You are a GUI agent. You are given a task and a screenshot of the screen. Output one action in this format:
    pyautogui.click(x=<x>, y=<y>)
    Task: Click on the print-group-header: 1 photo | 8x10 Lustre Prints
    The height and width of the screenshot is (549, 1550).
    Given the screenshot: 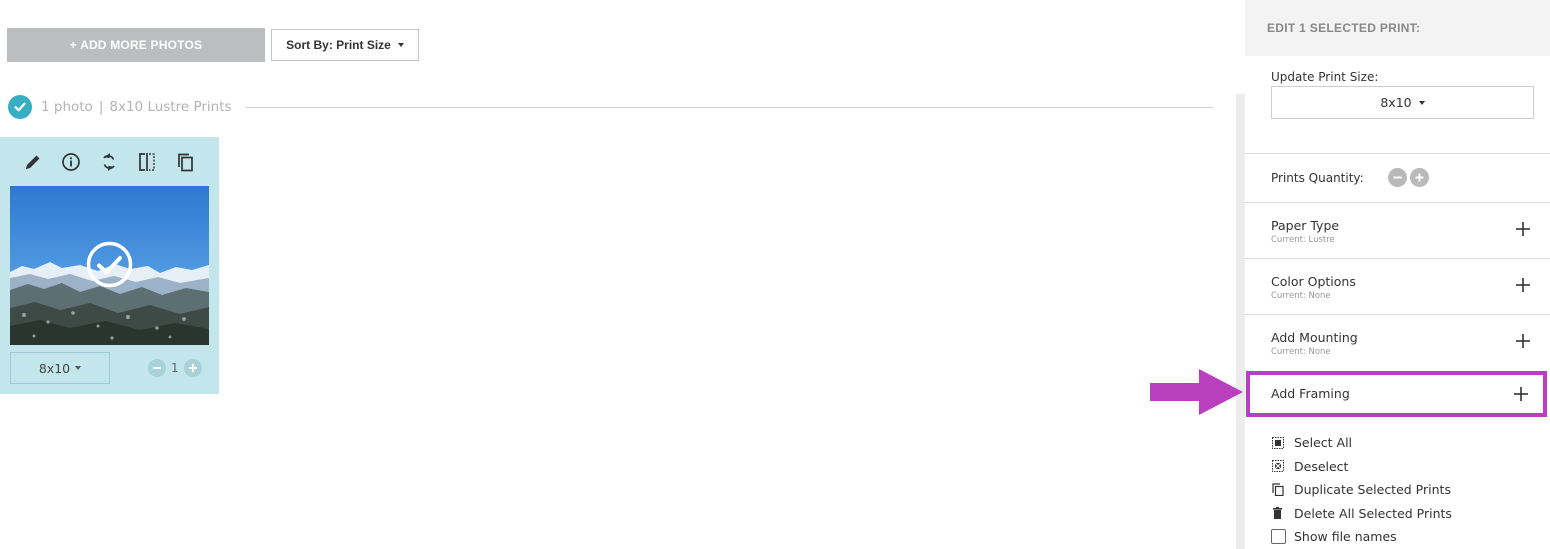 What is the action you would take?
    pyautogui.click(x=610, y=107)
    